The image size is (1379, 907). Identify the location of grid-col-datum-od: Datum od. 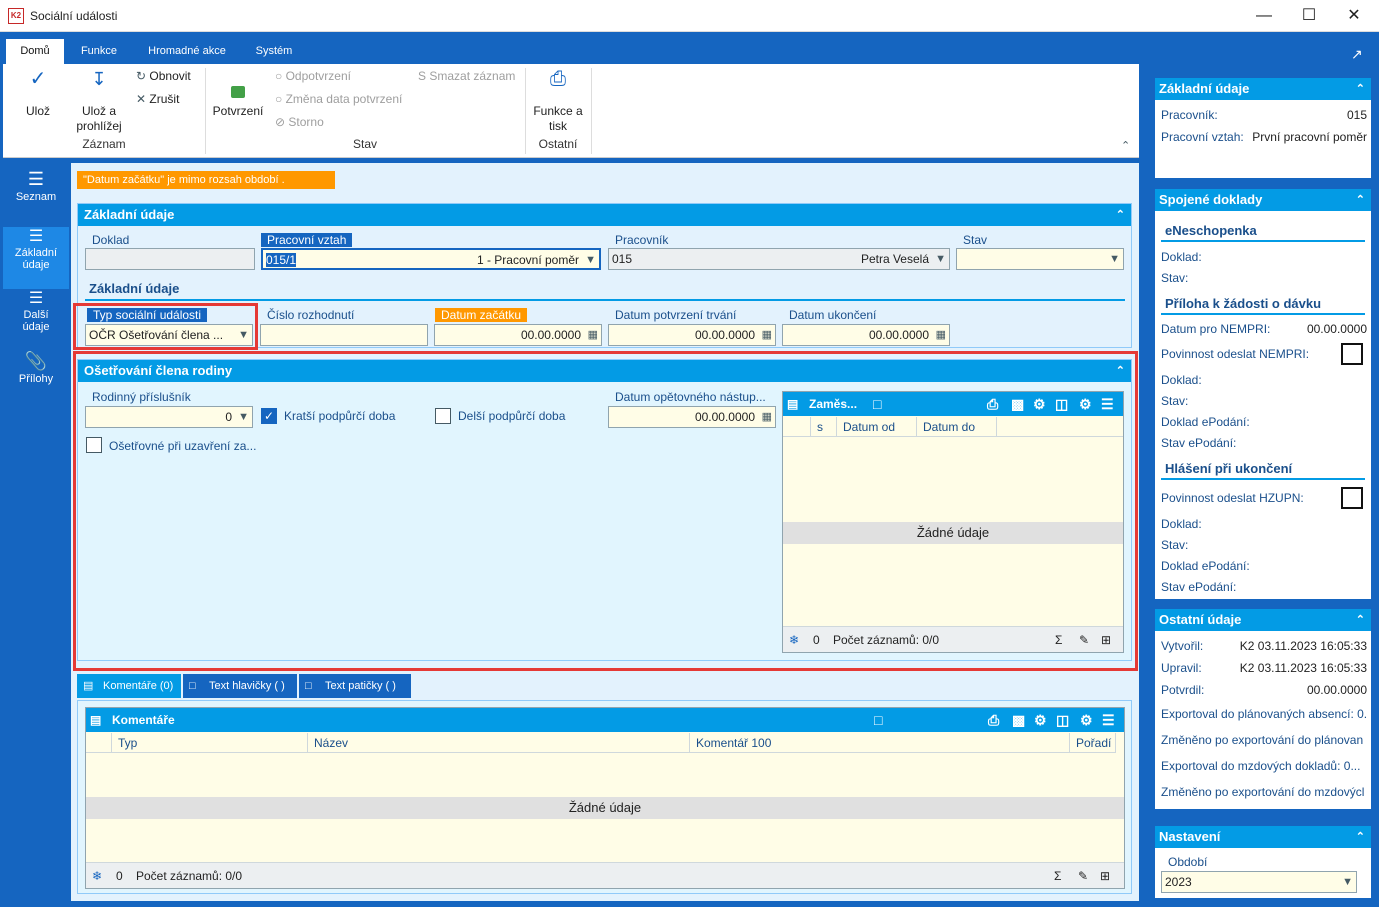
(877, 427).